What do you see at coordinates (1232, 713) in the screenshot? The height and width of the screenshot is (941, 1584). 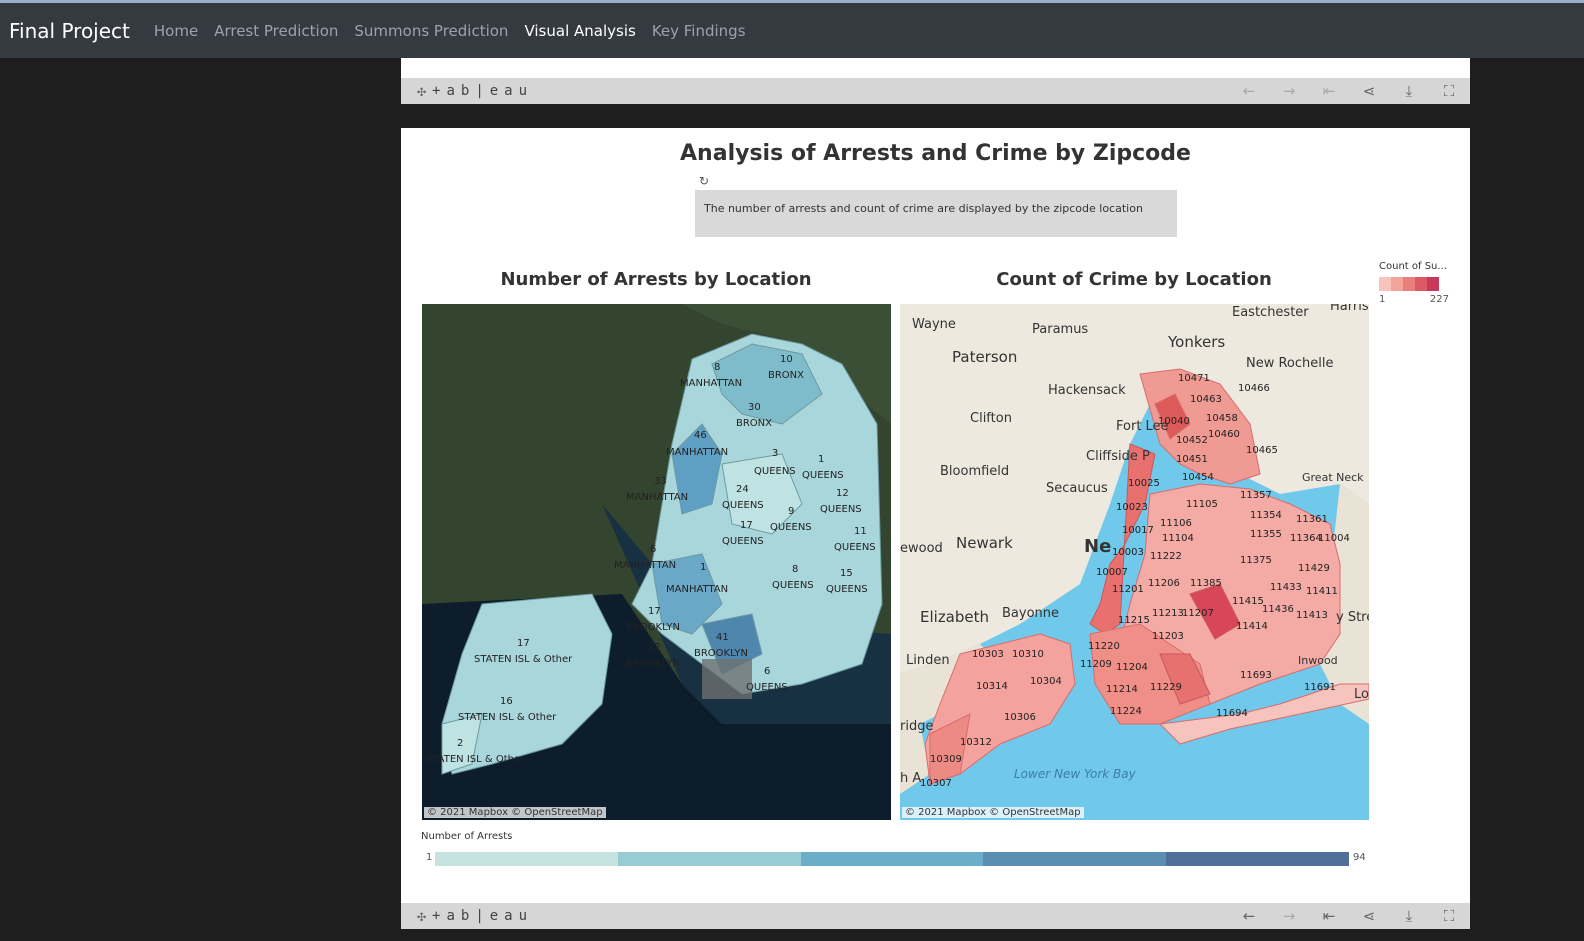 I see `crime-zip-label-53: 11694` at bounding box center [1232, 713].